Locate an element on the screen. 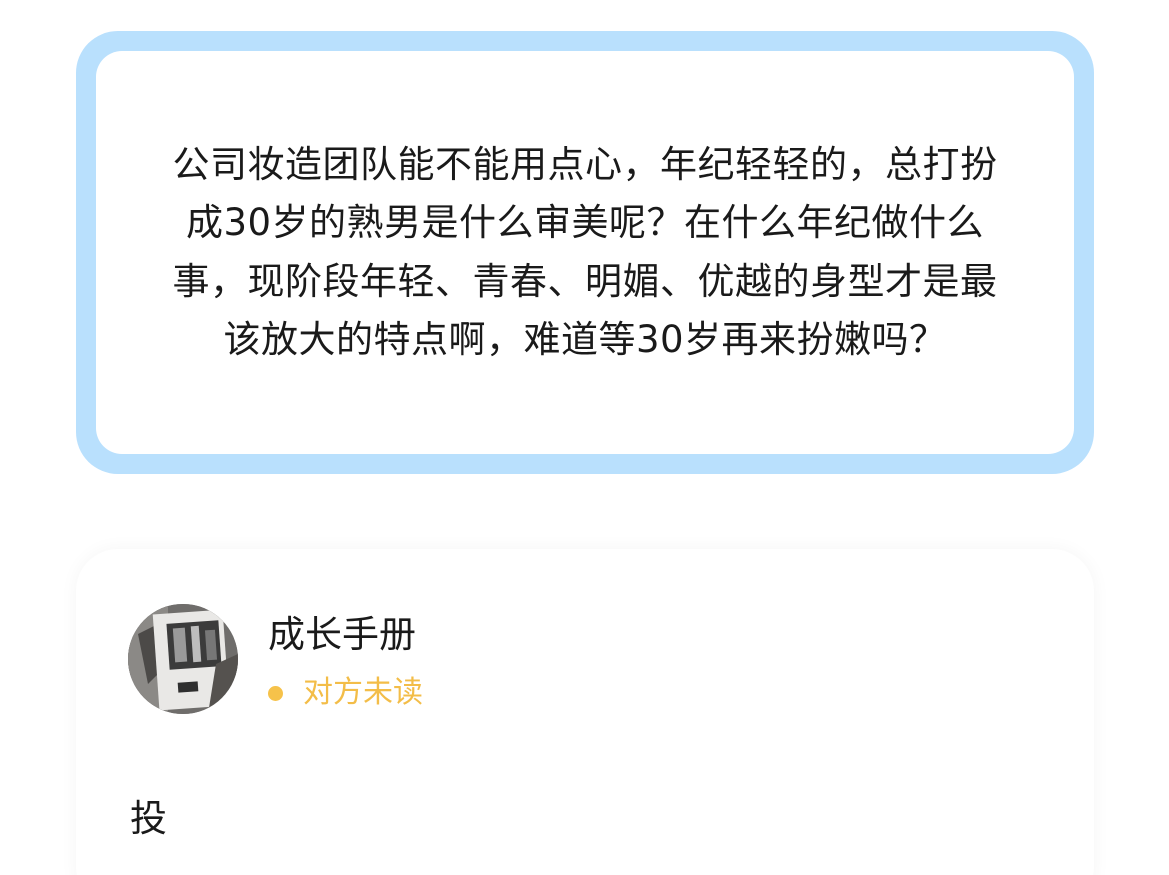  book-photo-avatar-icon is located at coordinates (183, 659).